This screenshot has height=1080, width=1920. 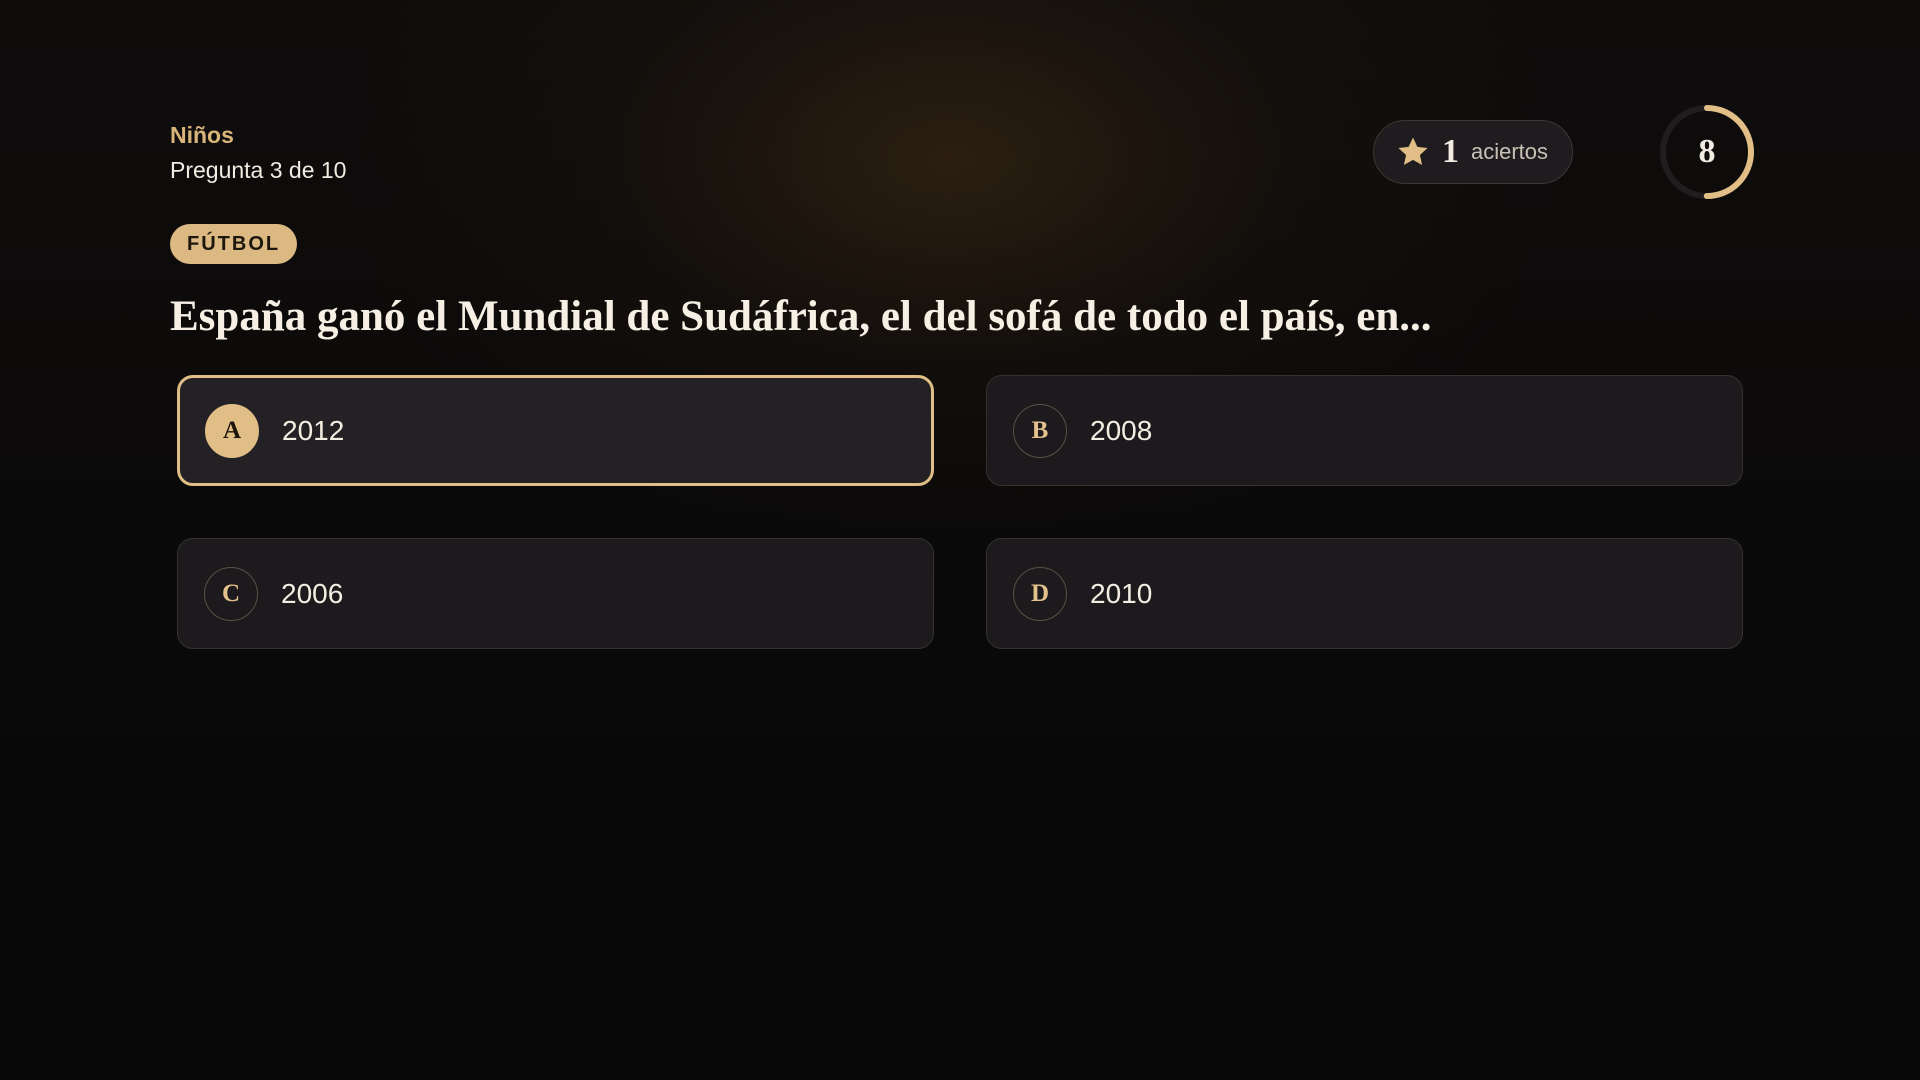 What do you see at coordinates (232, 430) in the screenshot?
I see `answer-letter: A` at bounding box center [232, 430].